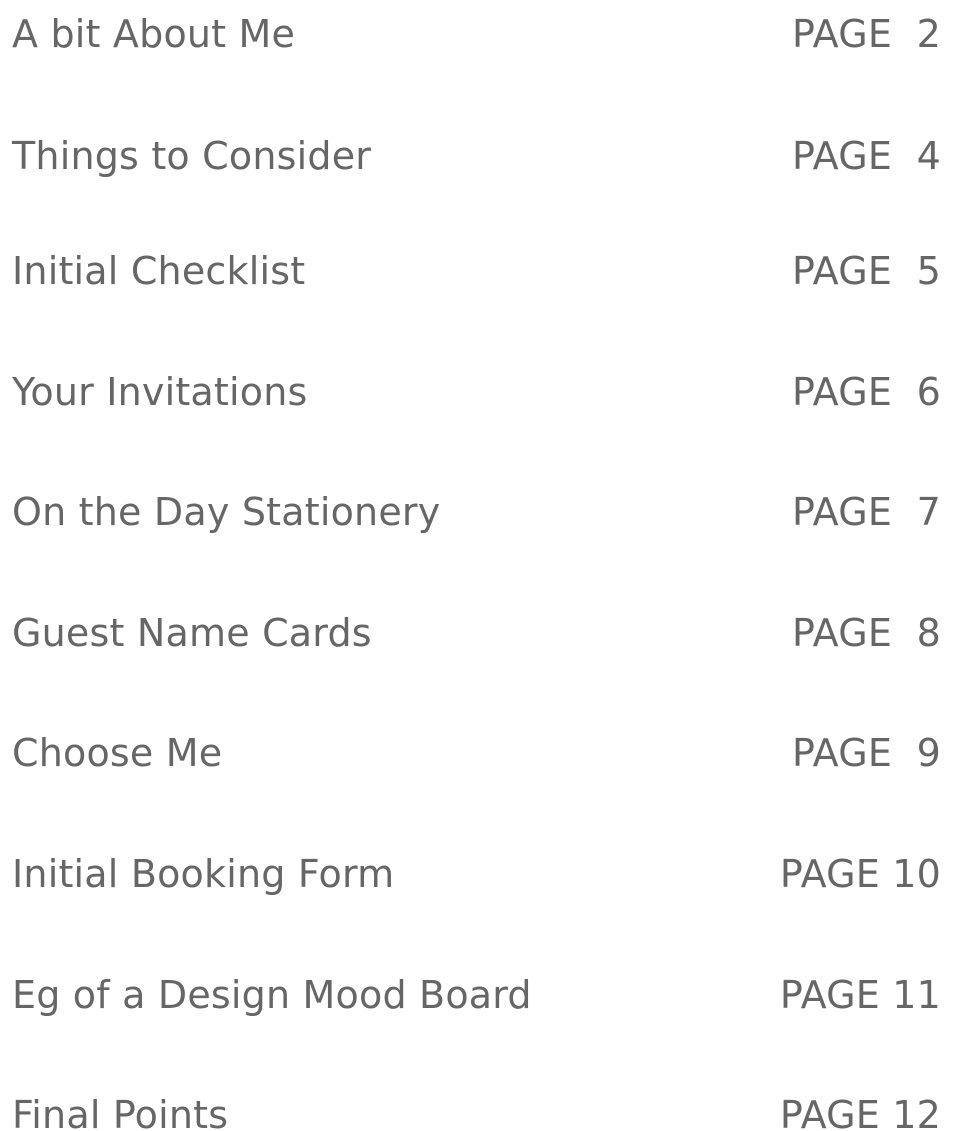 The image size is (961, 1131). I want to click on toc-entry-page-number: PAGE 12, so click(860, 1112).